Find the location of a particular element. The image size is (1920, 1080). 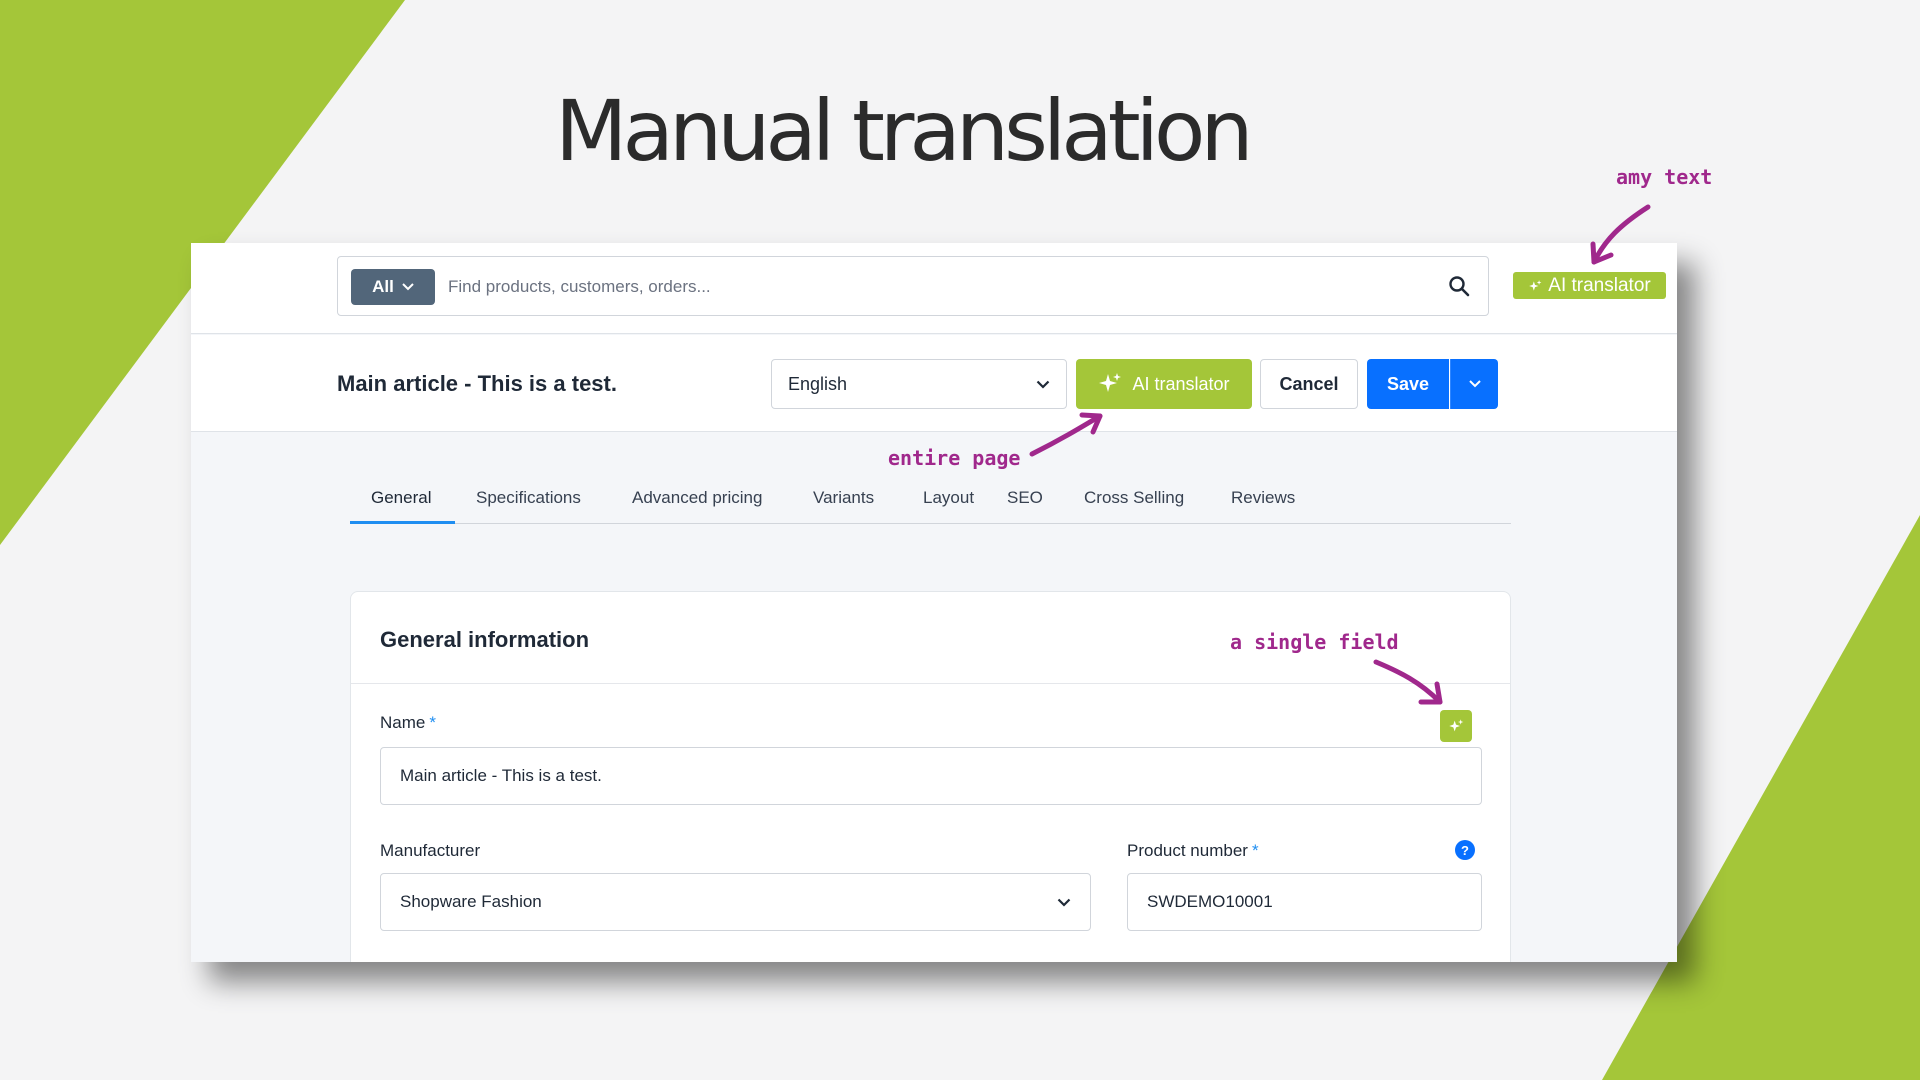

tab-seo: SEO is located at coordinates (1025, 506).